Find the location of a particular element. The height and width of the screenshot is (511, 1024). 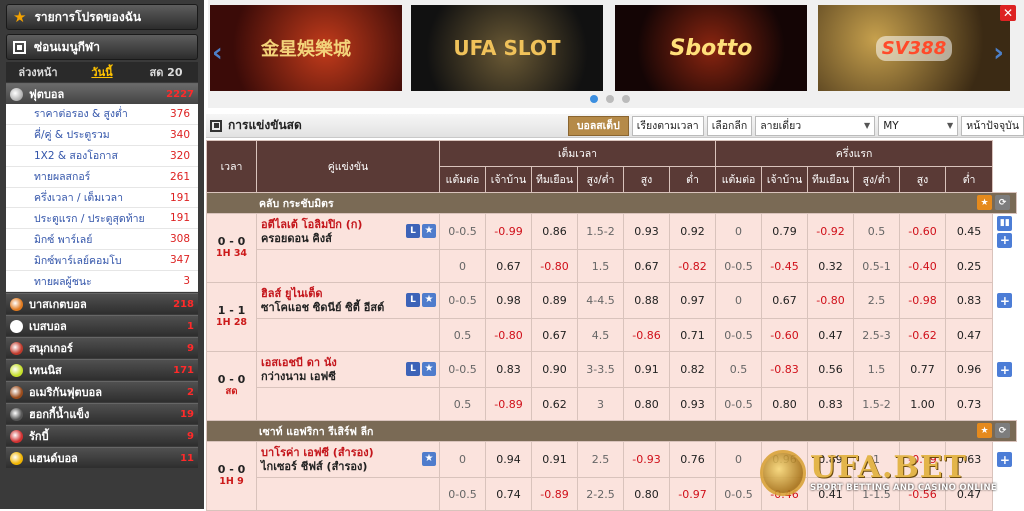

odds-price-cell: 0.86 is located at coordinates (554, 231).